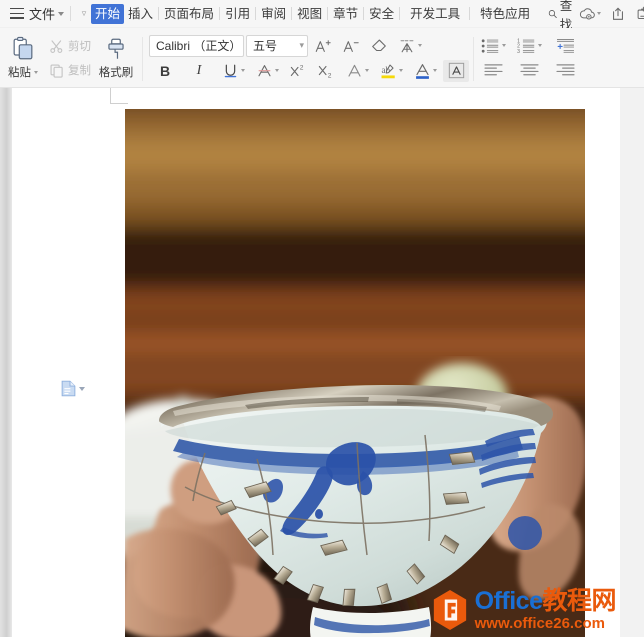  I want to click on paste-label: 粘贴, so click(23, 72).